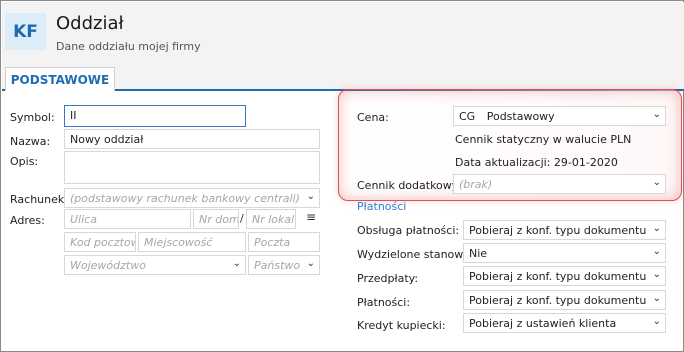 The image size is (684, 352). What do you see at coordinates (467, 116) in the screenshot?
I see `cena-code: CG` at bounding box center [467, 116].